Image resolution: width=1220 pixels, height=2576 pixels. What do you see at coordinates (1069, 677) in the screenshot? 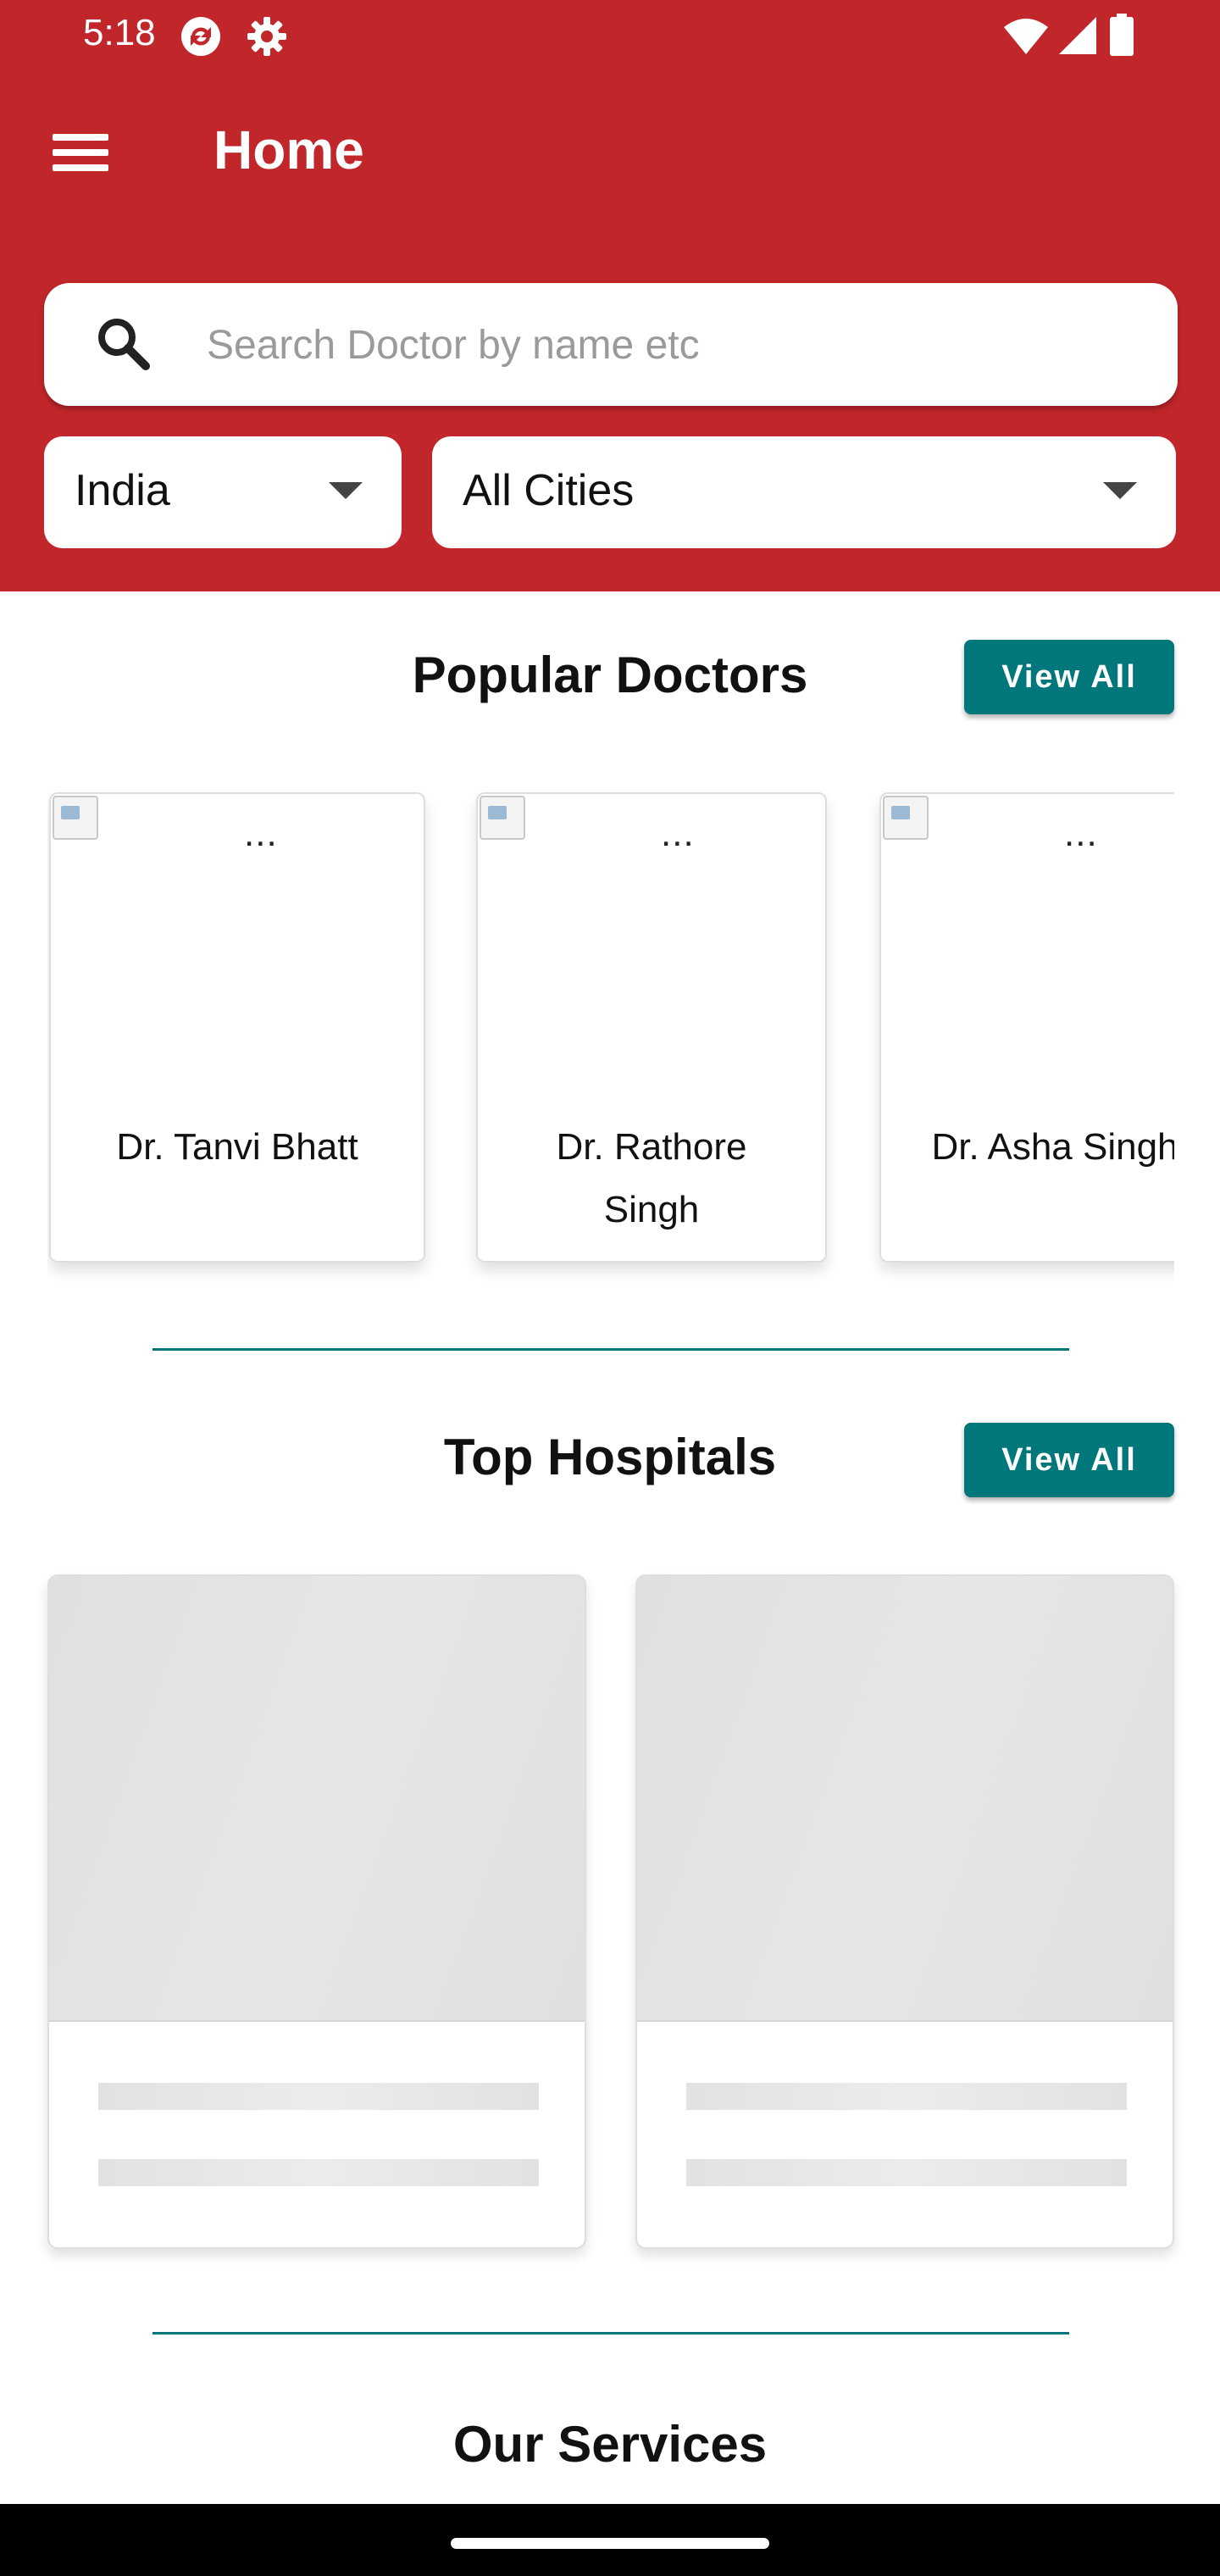
I see `popular-doctors-view-all-button: View All` at bounding box center [1069, 677].